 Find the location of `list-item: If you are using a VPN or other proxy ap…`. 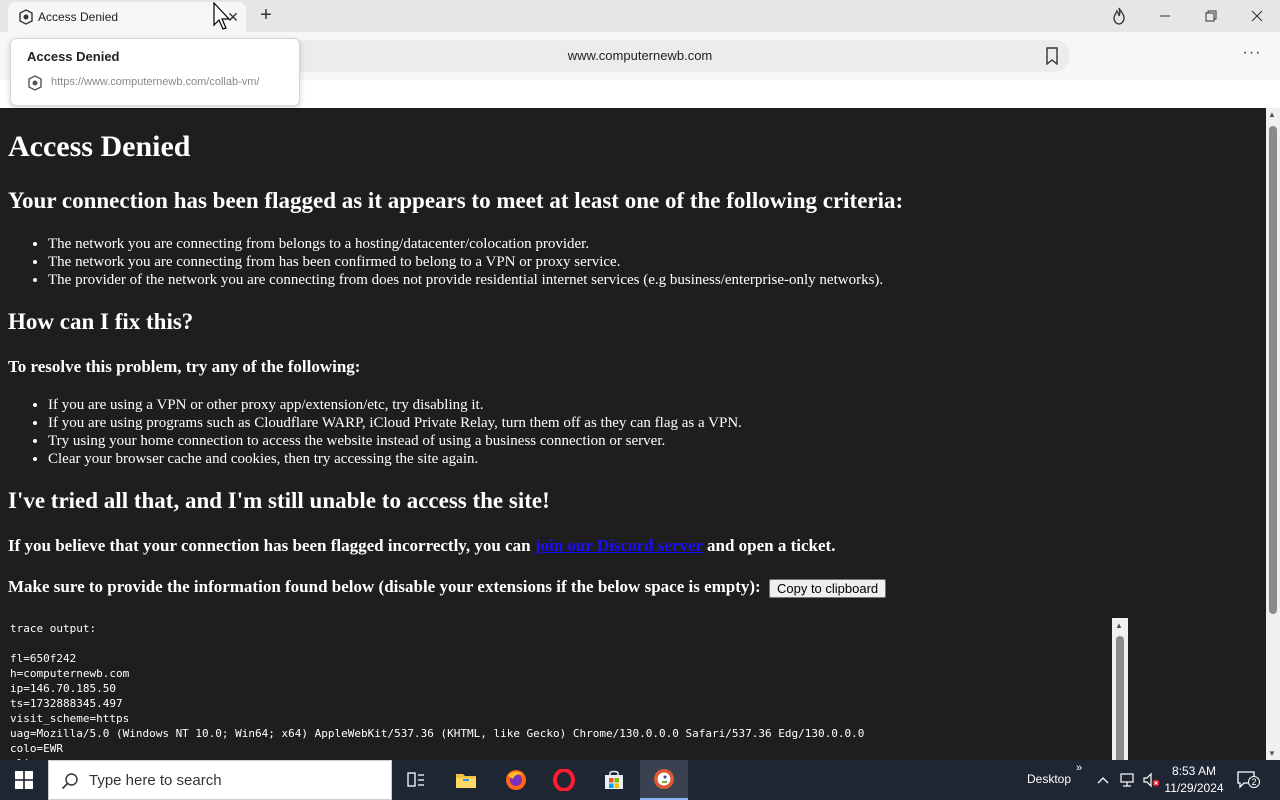

list-item: If you are using a VPN or other proxy ap… is located at coordinates (395, 405).